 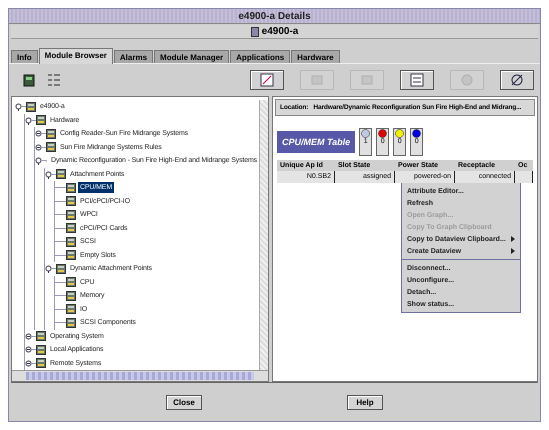 What do you see at coordinates (365, 402) in the screenshot?
I see `dialog-button: Help` at bounding box center [365, 402].